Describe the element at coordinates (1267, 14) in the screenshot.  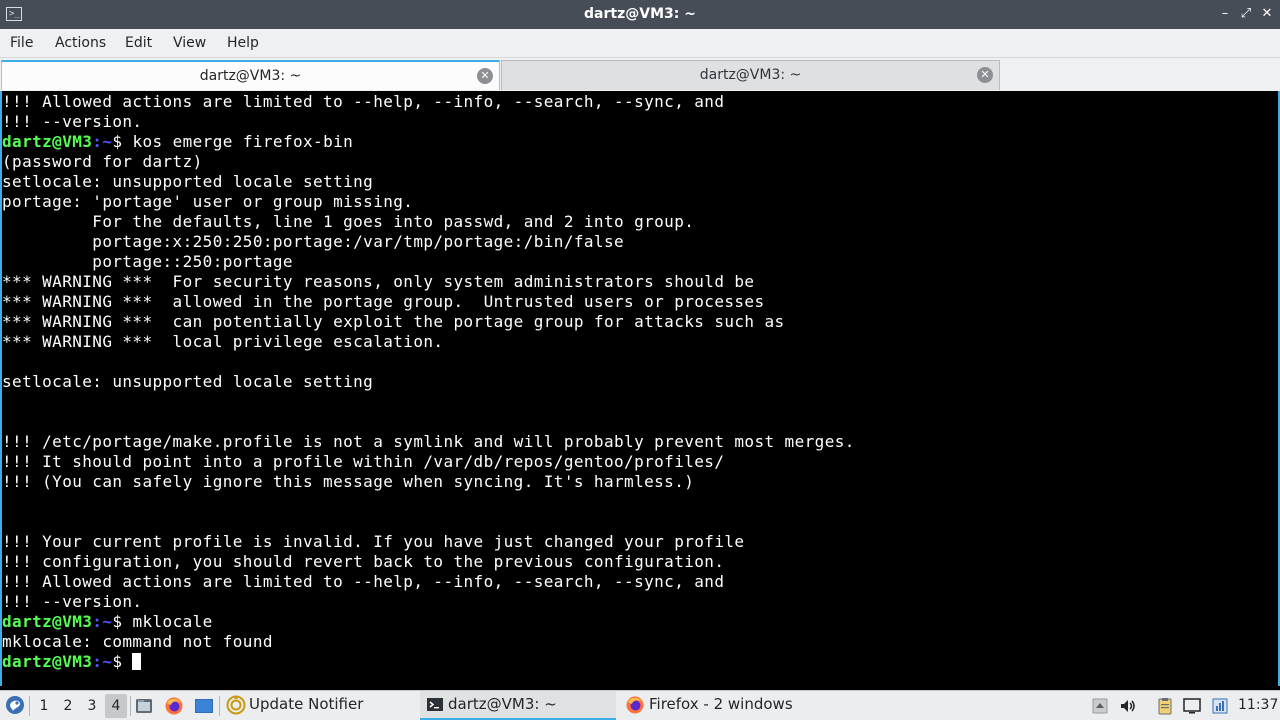
I see `close-button: ✕` at that location.